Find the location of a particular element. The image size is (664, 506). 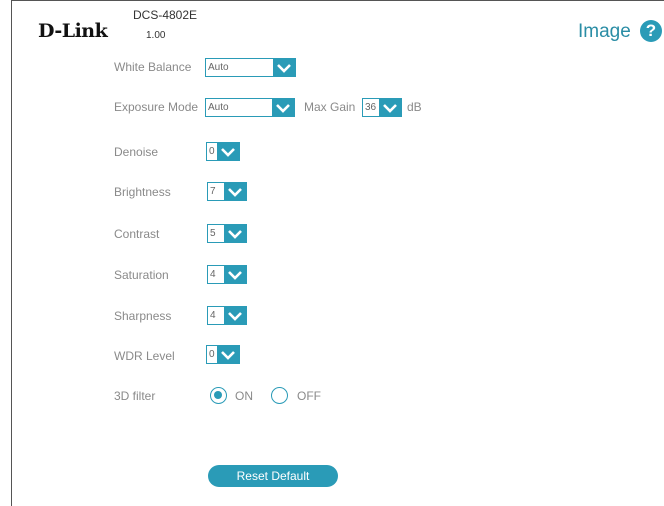

contrast-value: 5 is located at coordinates (213, 233).